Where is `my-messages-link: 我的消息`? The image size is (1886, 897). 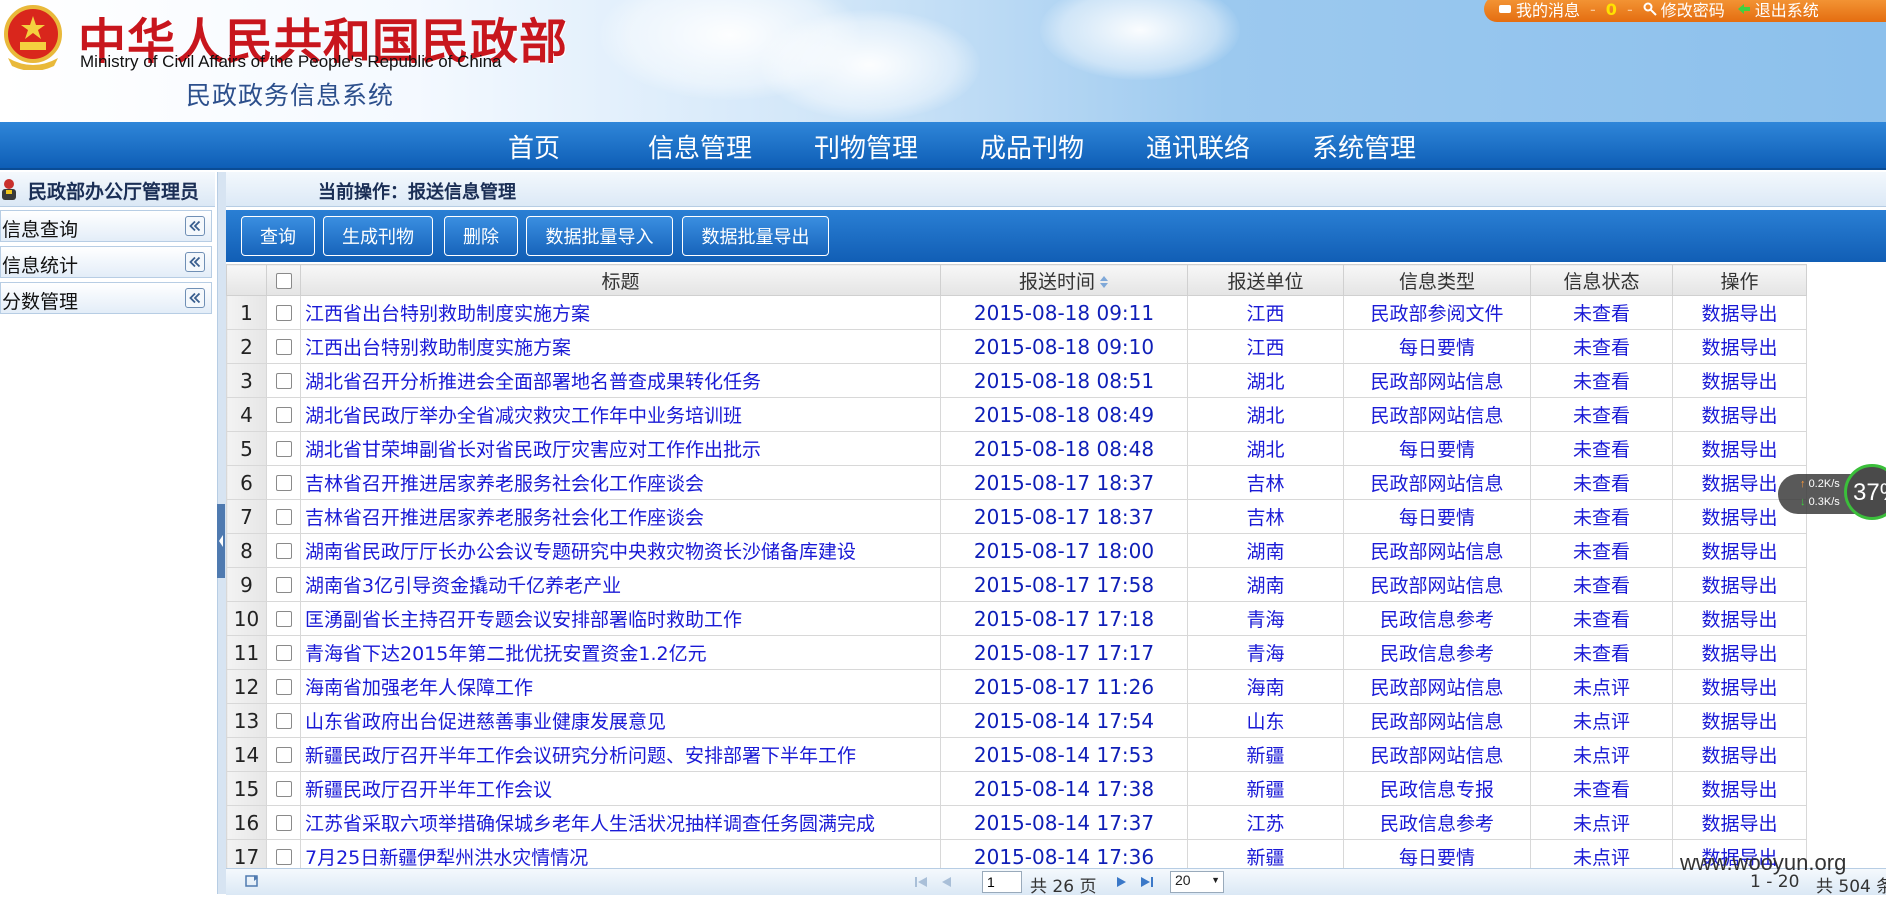 my-messages-link: 我的消息 is located at coordinates (1539, 10).